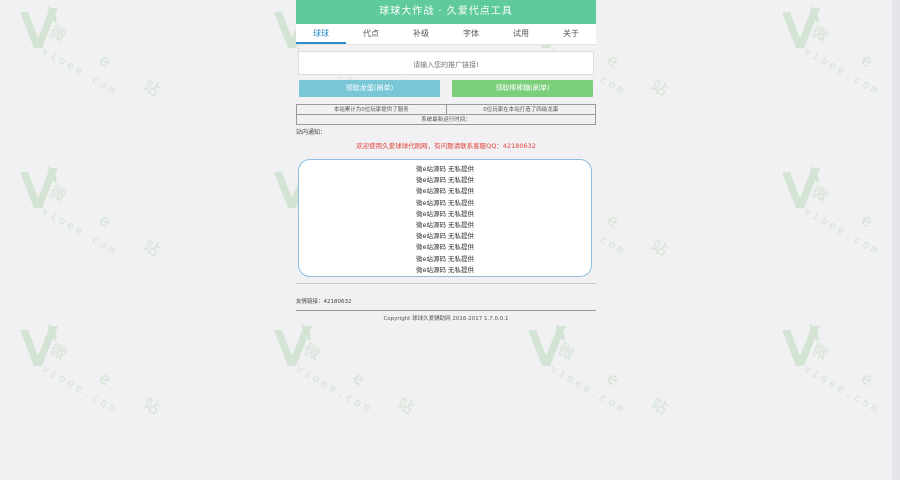 Image resolution: width=900 pixels, height=480 pixels. Describe the element at coordinates (446, 12) in the screenshot. I see `app-title: 球球大作战 · 久爱代点工具` at that location.